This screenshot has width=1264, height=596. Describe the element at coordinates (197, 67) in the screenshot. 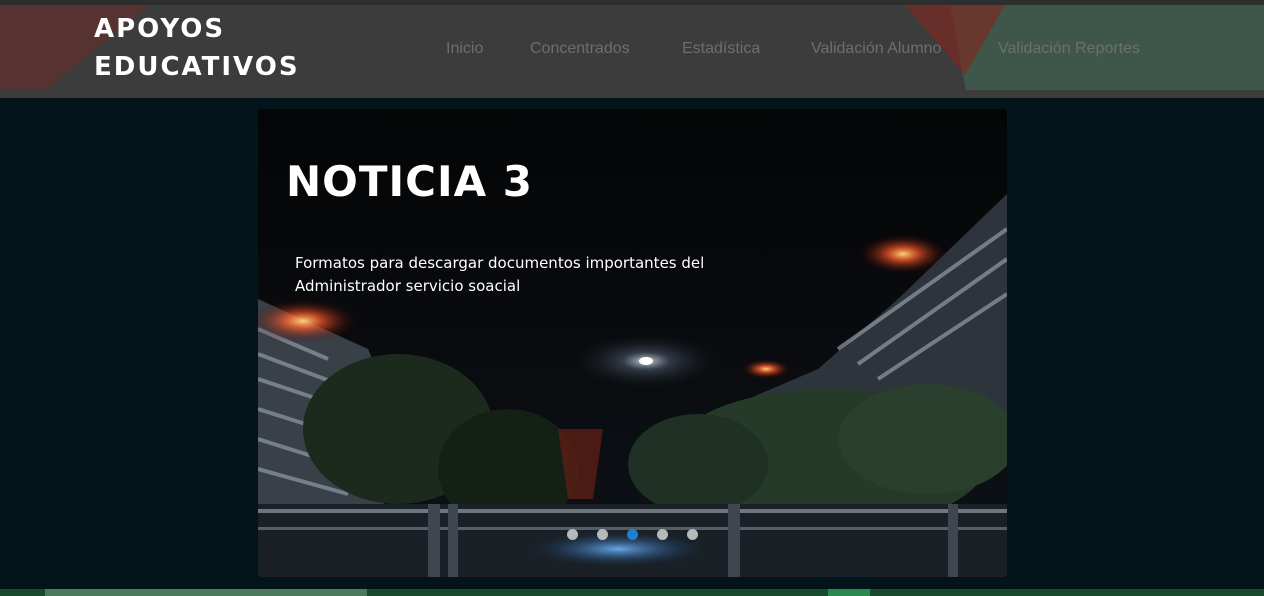

I see `brand-line-2: EDUCATIVOS` at that location.